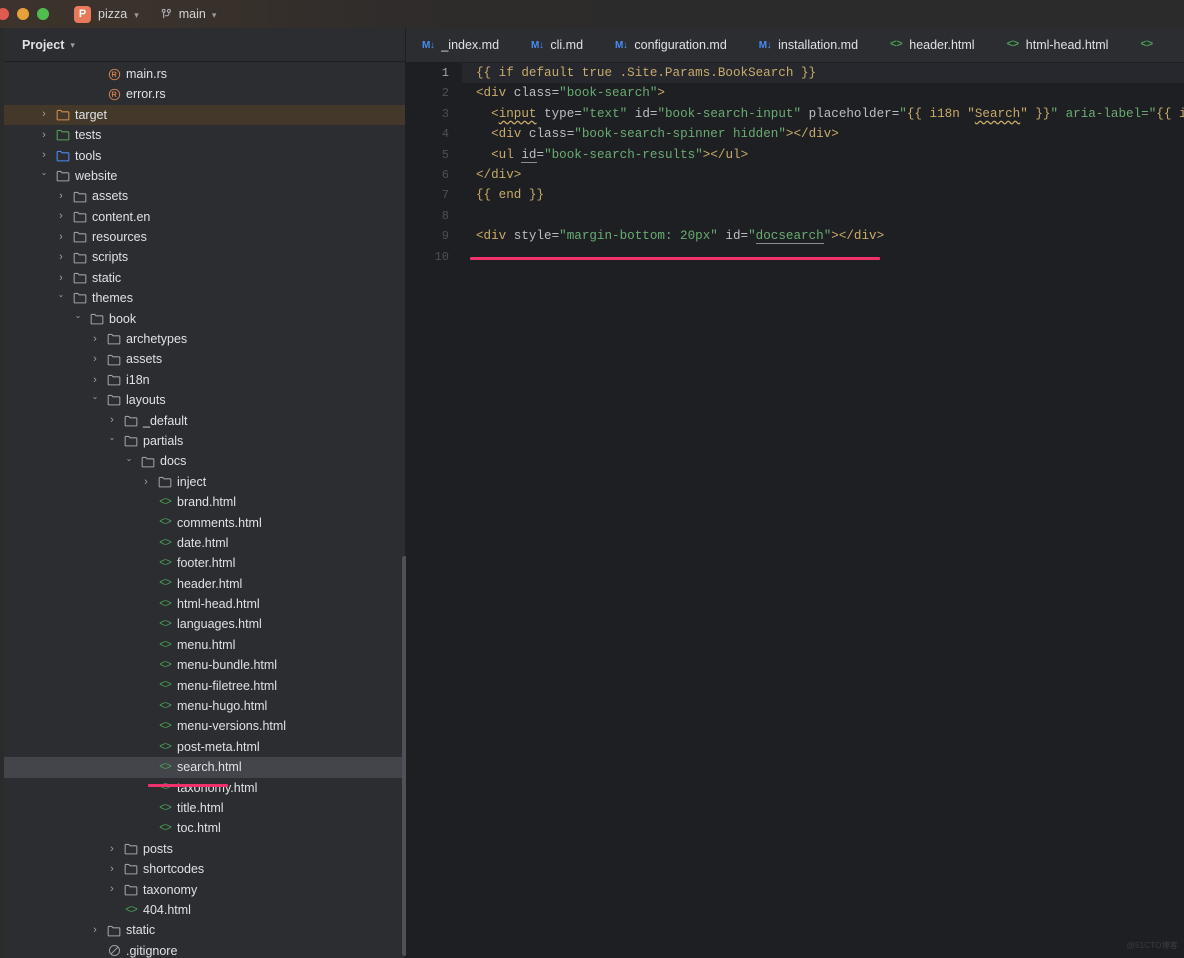  I want to click on tree-item-date-html: <> date.html, so click(204, 543).